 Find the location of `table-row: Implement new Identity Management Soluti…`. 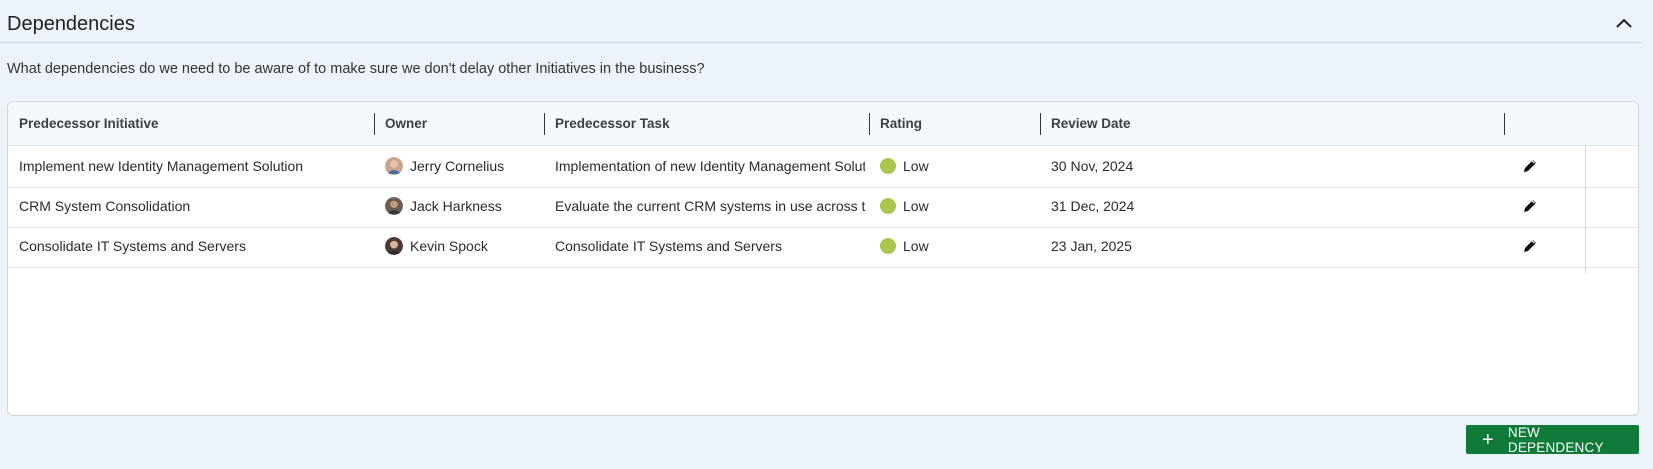

table-row: Implement new Identity Management Soluti… is located at coordinates (823, 166).